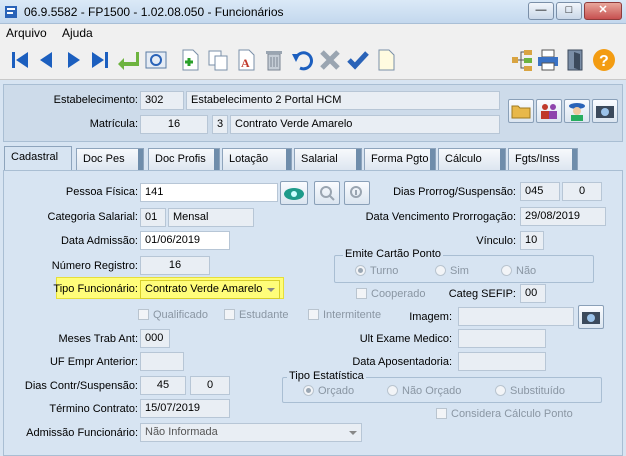 The width and height of the screenshot is (626, 456). I want to click on cooperado-text: Cooperado, so click(398, 294).